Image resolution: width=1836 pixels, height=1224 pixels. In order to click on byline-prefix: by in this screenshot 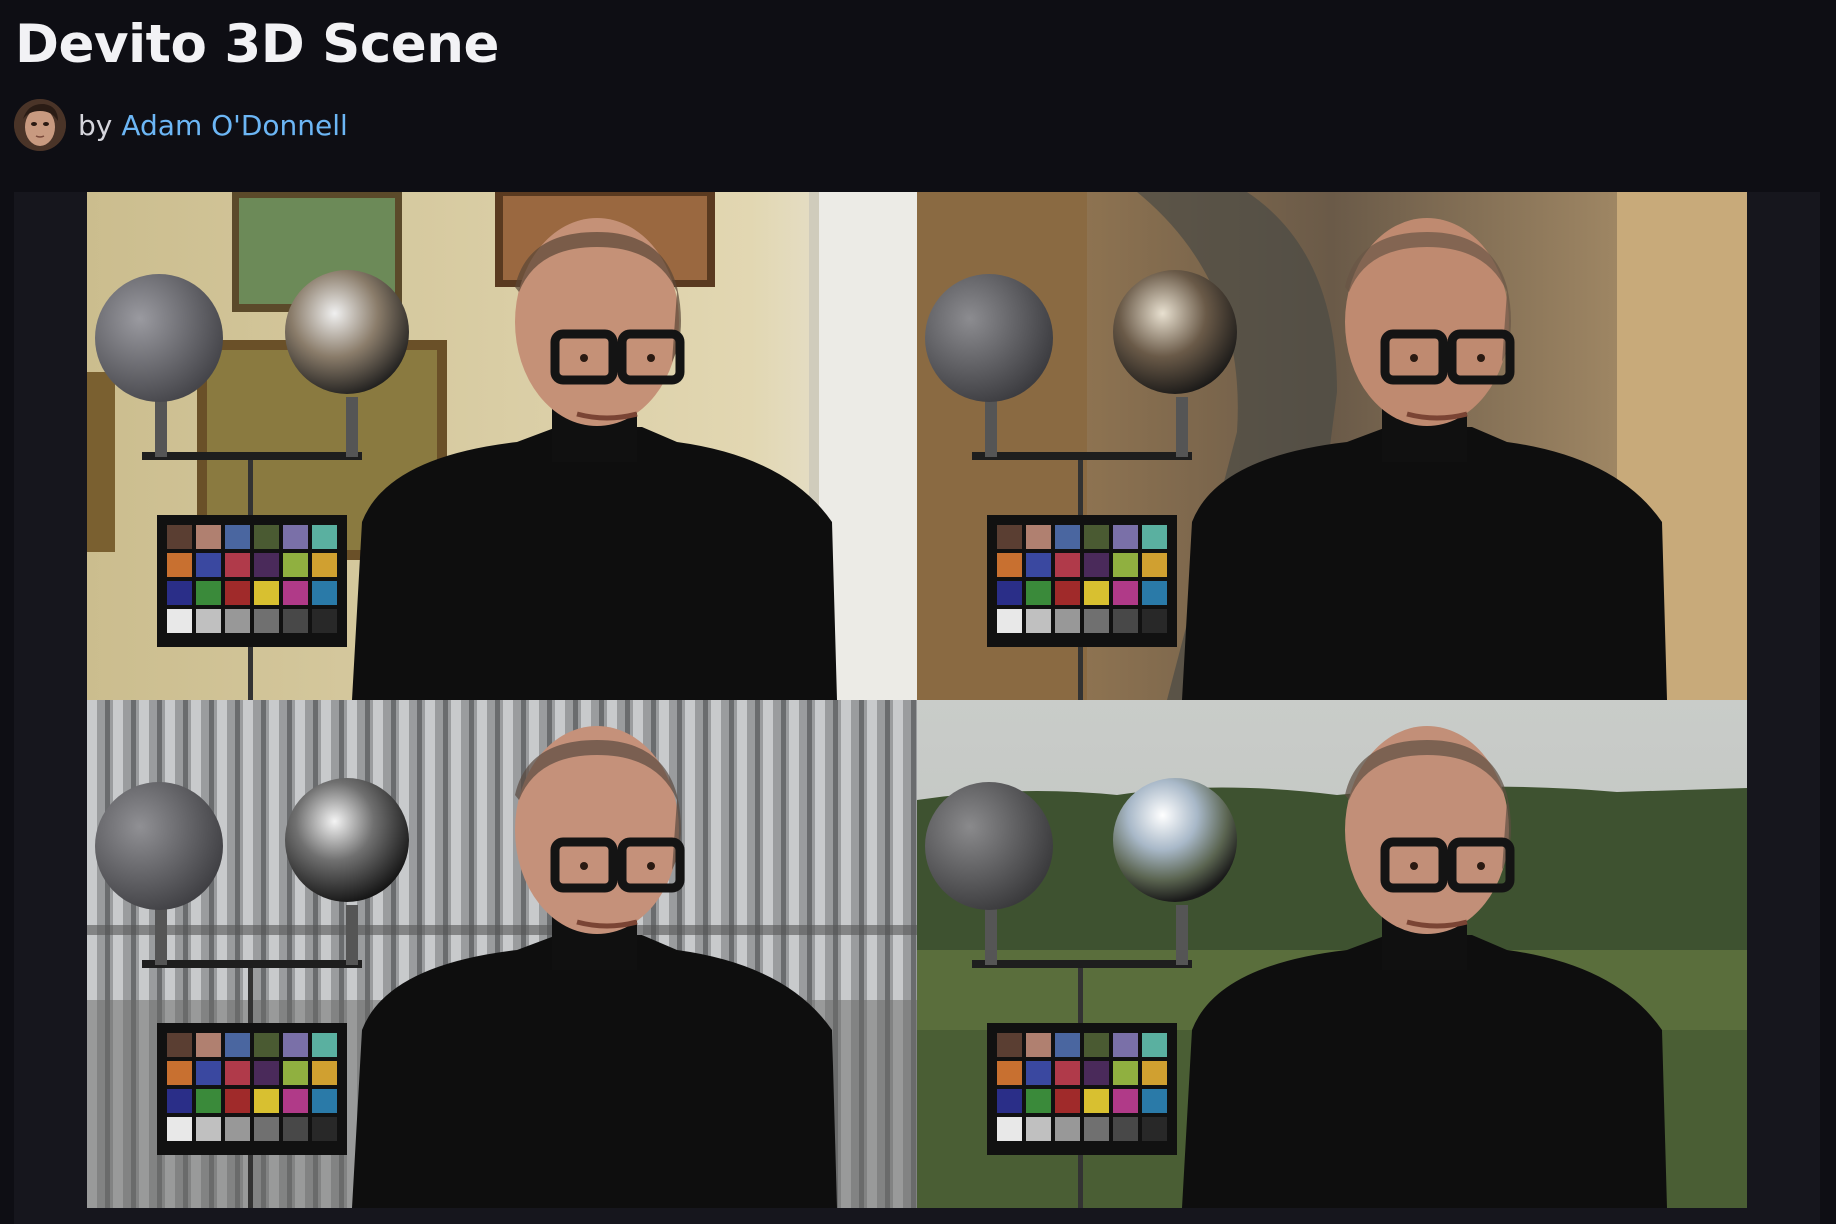, I will do `click(95, 125)`.